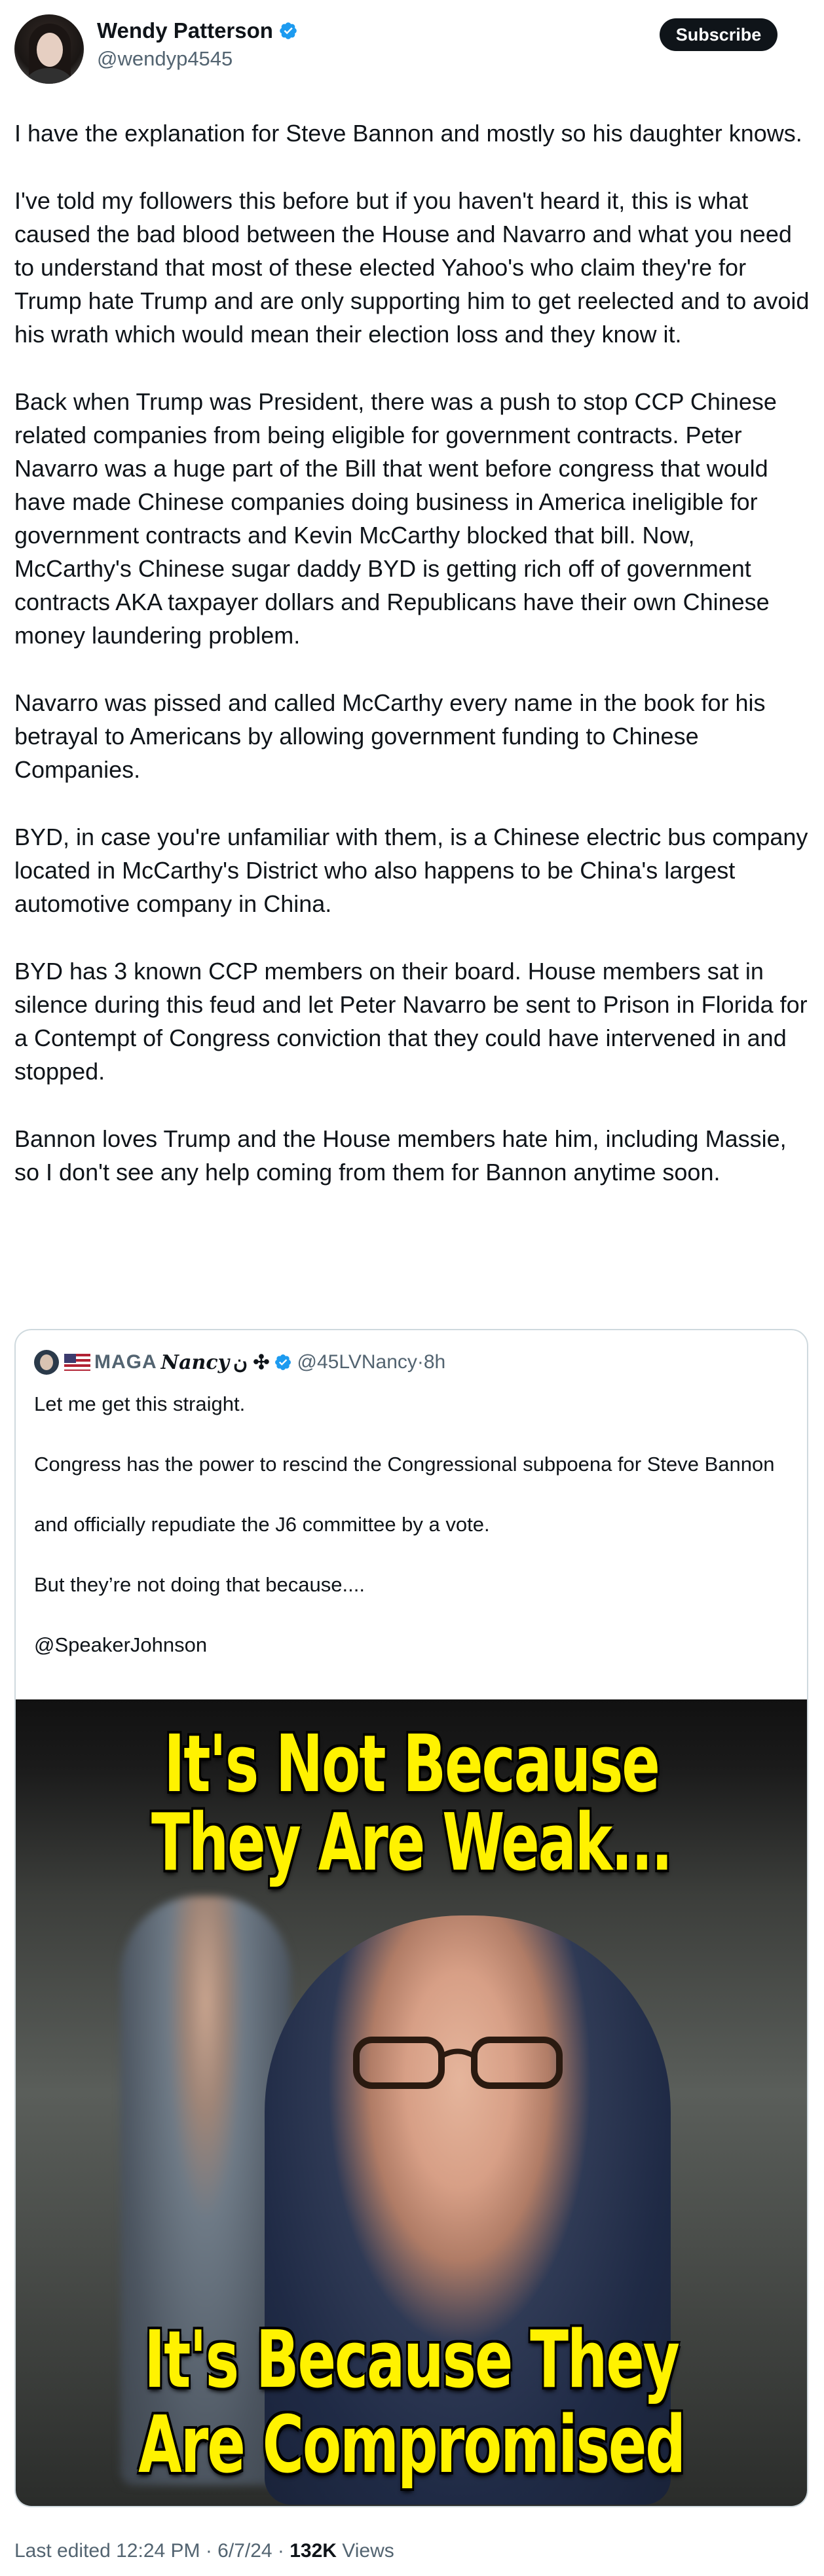 Image resolution: width=824 pixels, height=2576 pixels. Describe the element at coordinates (412, 1764) in the screenshot. I see `meme-caption-top-1: It's Not Because` at that location.